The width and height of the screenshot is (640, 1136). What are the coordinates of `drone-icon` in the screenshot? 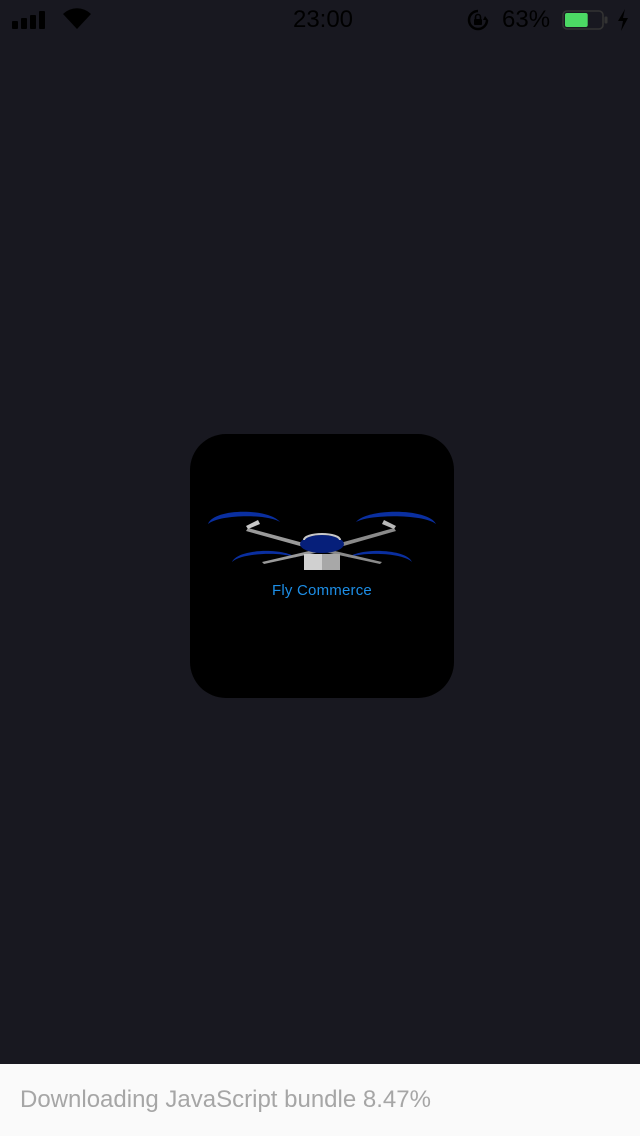 It's located at (322, 540).